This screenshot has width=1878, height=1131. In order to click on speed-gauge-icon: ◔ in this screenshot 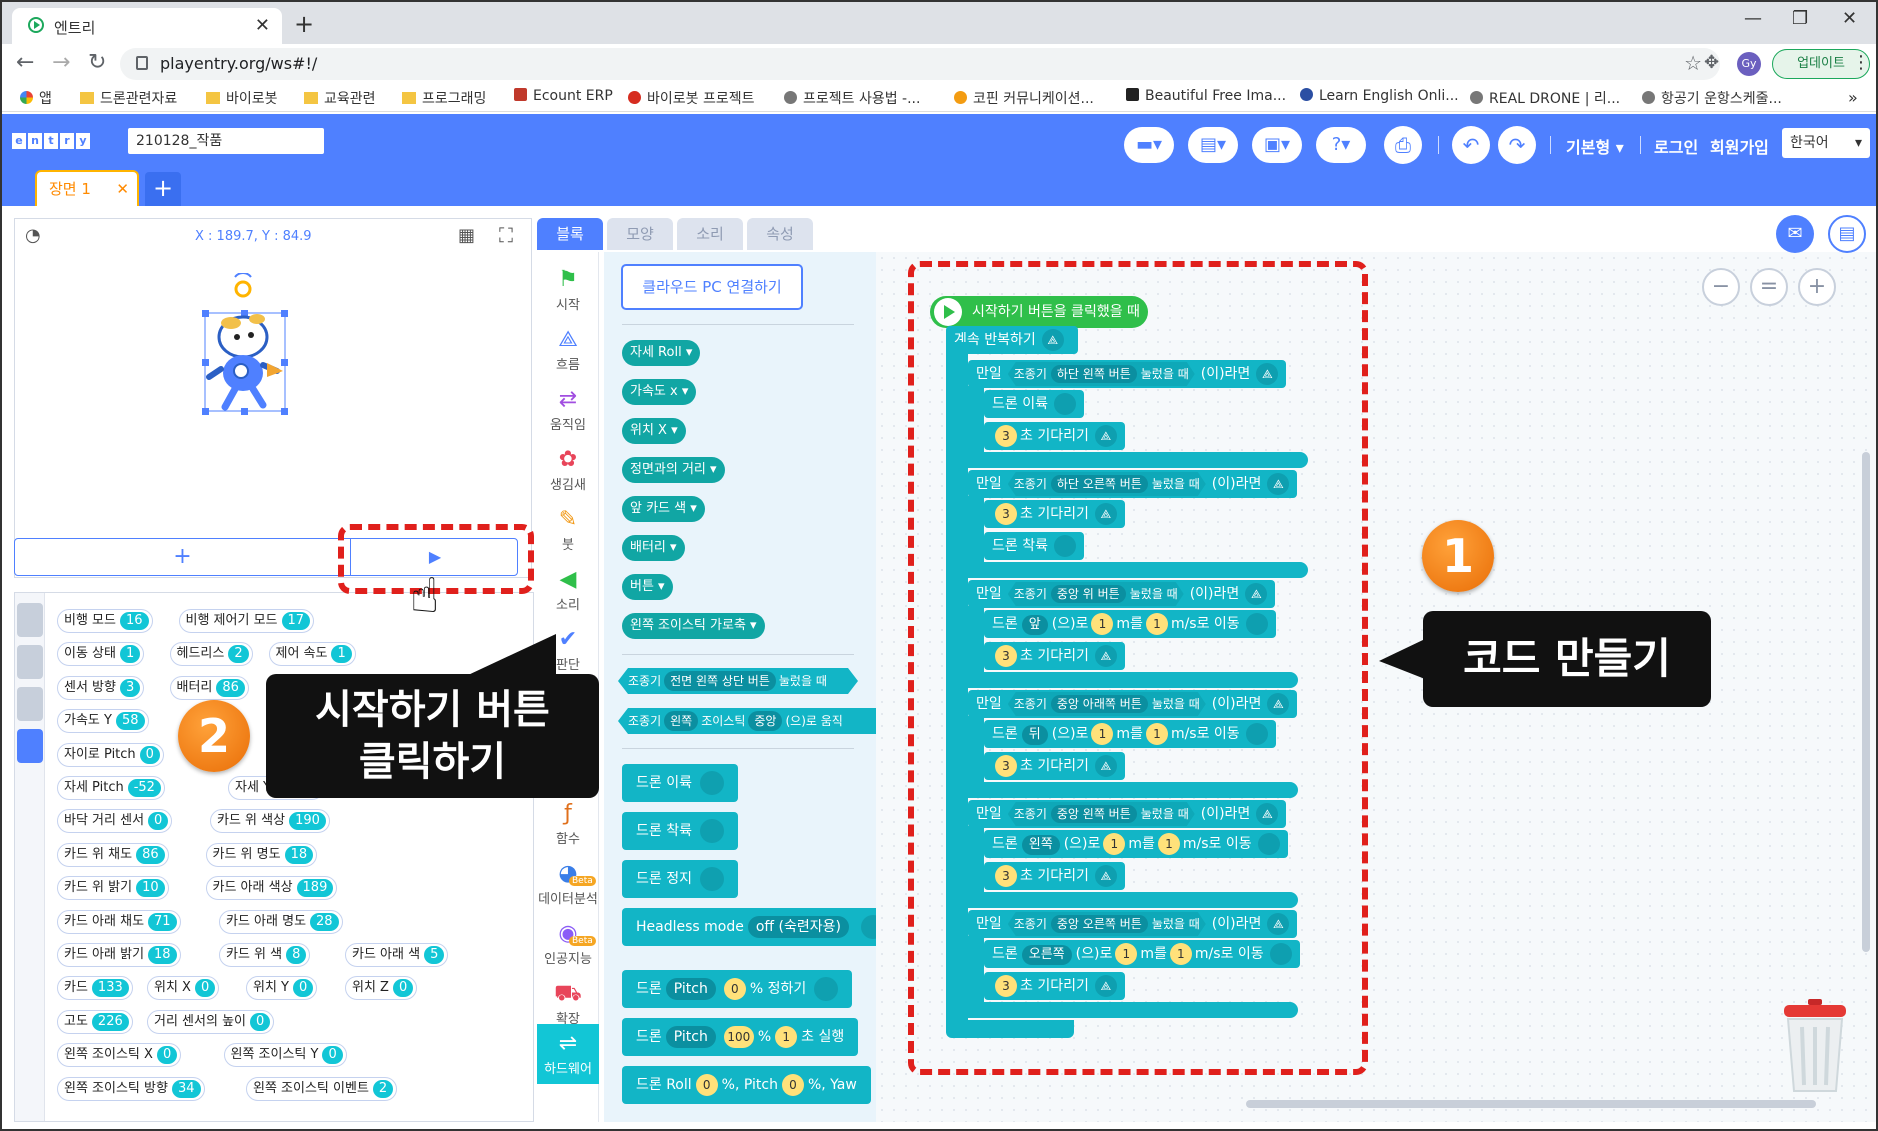, I will do `click(33, 235)`.